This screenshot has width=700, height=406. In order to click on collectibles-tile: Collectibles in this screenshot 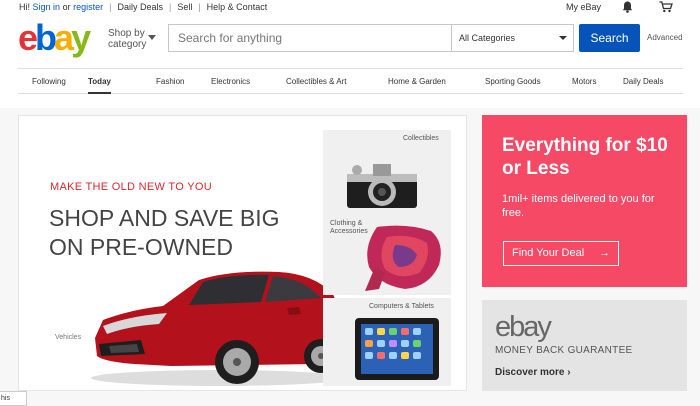, I will do `click(387, 176)`.